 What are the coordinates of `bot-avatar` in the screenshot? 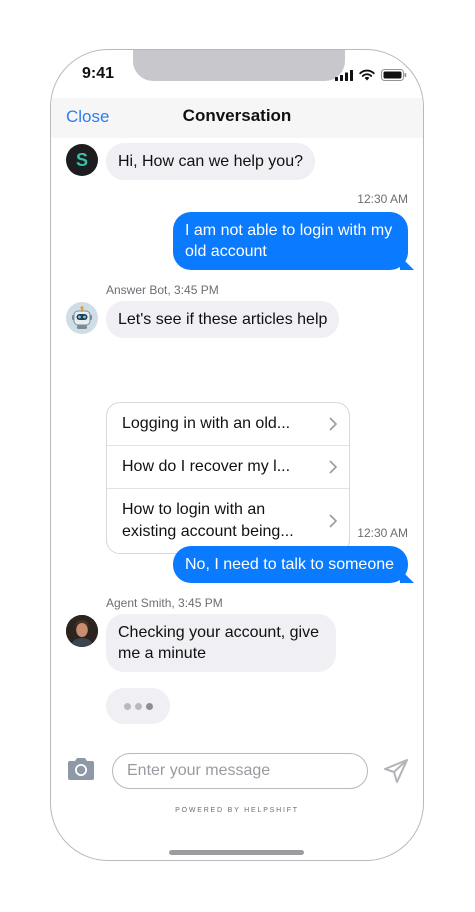 It's located at (82, 318).